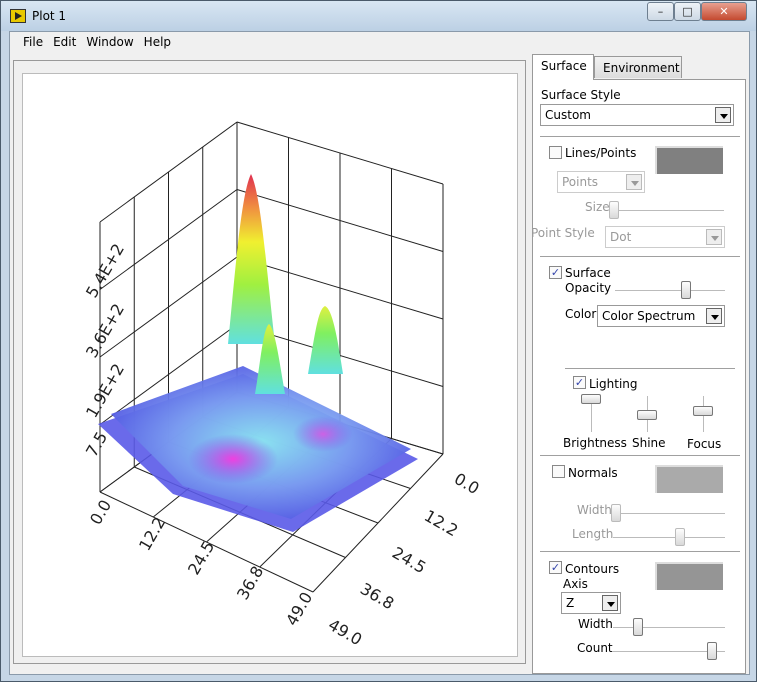 This screenshot has height=682, width=757. Describe the element at coordinates (152, 534) in the screenshot. I see `x-tick: 12.2` at that location.